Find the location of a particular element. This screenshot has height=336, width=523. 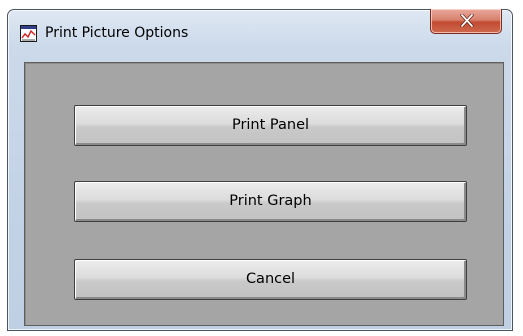

close-button is located at coordinates (466, 21).